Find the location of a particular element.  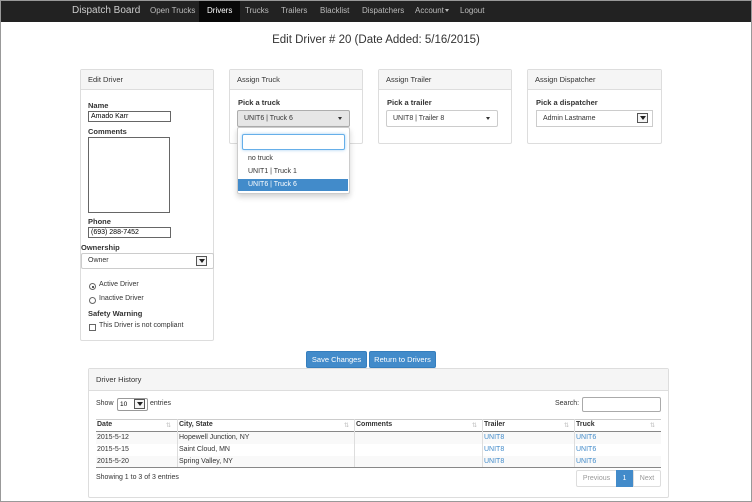

nav-account-dropdown: Account is located at coordinates (432, 11).